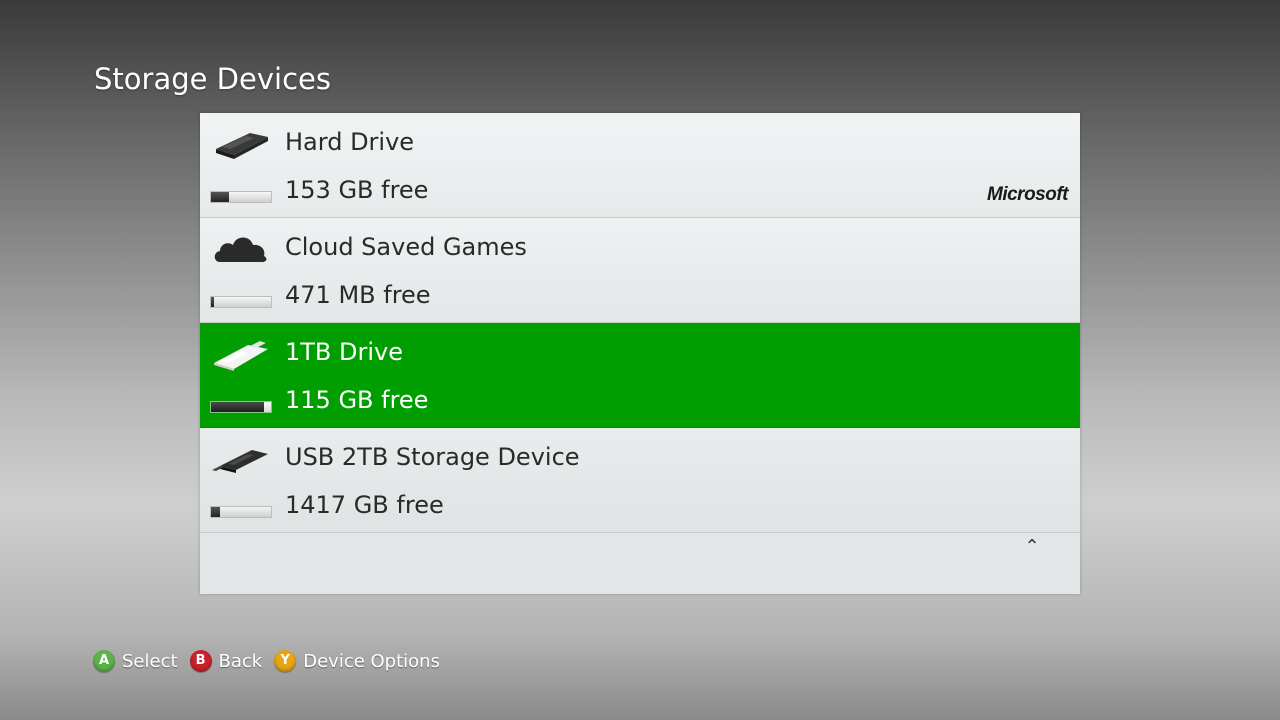 This screenshot has width=1280, height=720. What do you see at coordinates (358, 295) in the screenshot?
I see `free-space-text: 471 MB free` at bounding box center [358, 295].